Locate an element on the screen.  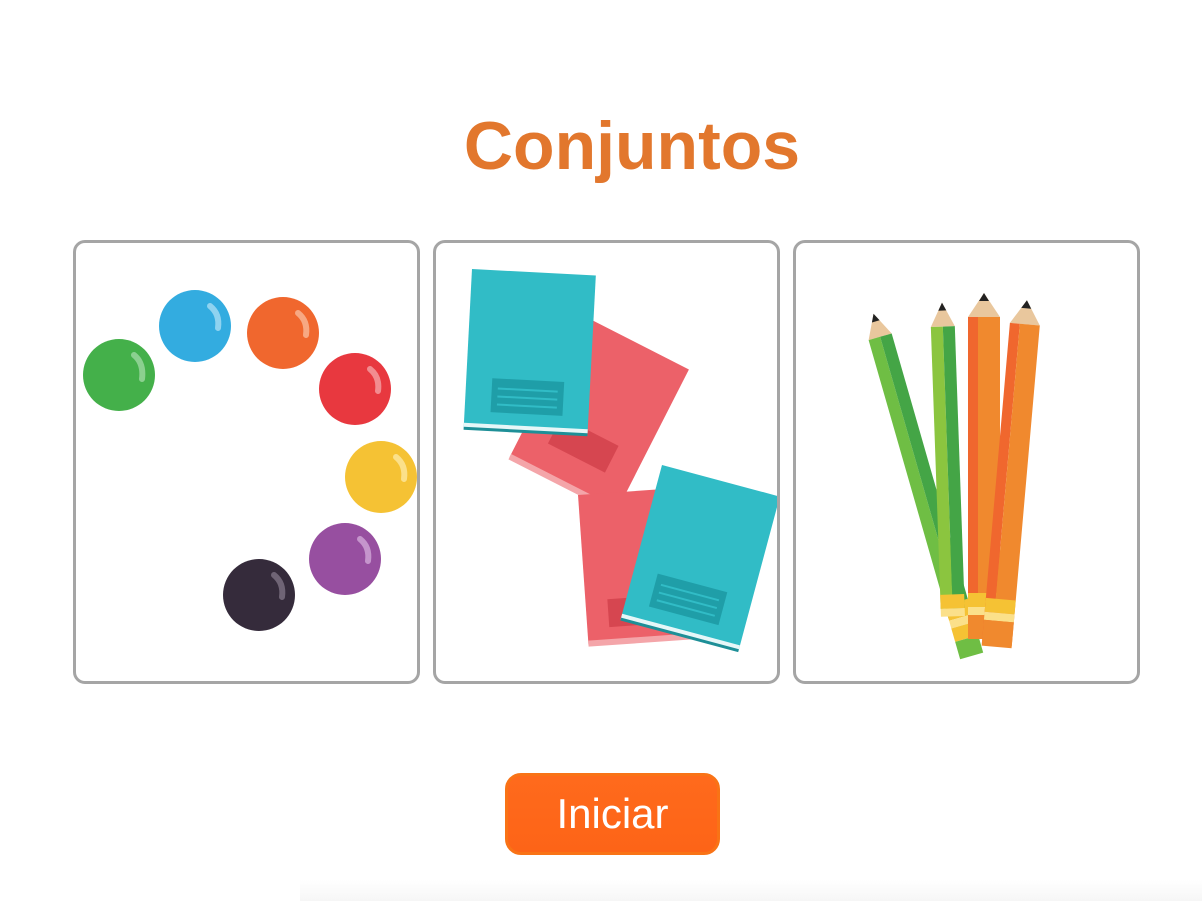
bottom-shade is located at coordinates (751, 890).